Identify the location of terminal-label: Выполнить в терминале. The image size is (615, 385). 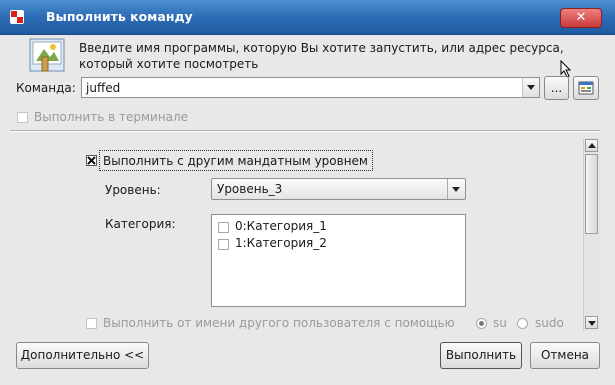
(111, 117).